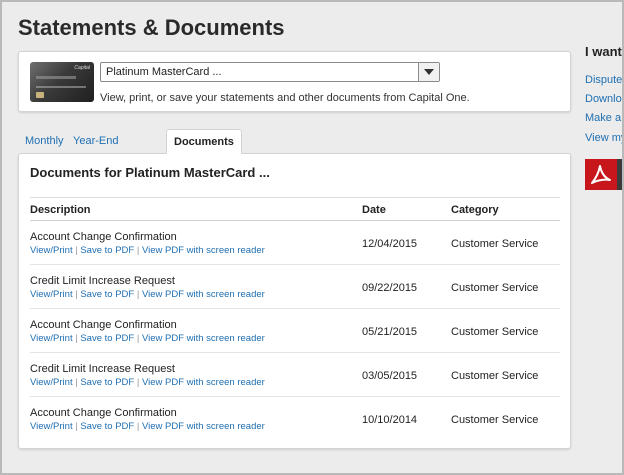 This screenshot has width=624, height=475. What do you see at coordinates (620, 174) in the screenshot?
I see `sidebar-dark-tile` at bounding box center [620, 174].